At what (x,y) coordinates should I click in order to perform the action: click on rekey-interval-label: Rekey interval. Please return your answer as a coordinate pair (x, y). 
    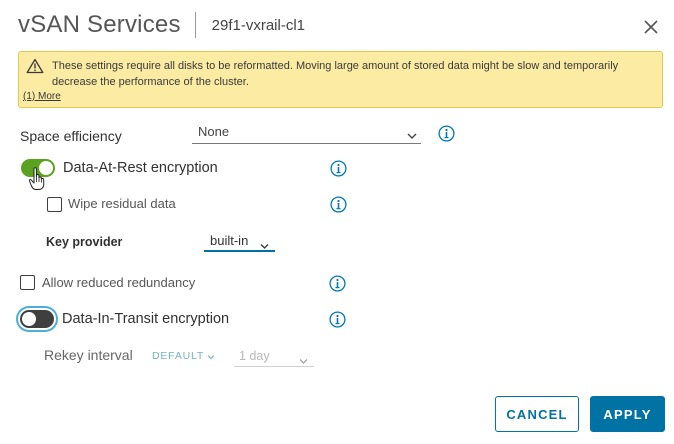
    Looking at the image, I should click on (88, 355).